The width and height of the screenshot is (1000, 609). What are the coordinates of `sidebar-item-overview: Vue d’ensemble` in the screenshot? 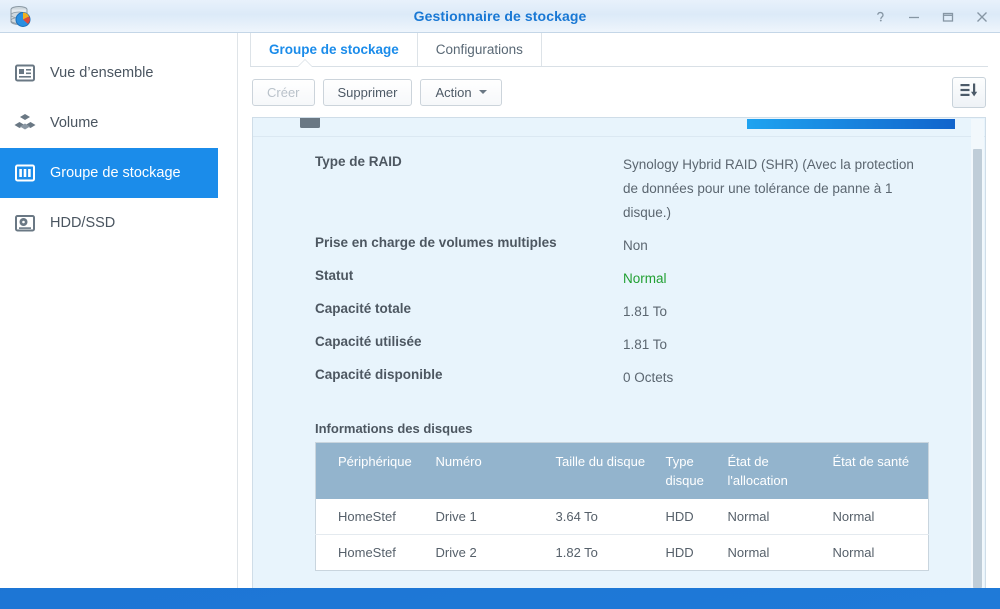 It's located at (118, 73).